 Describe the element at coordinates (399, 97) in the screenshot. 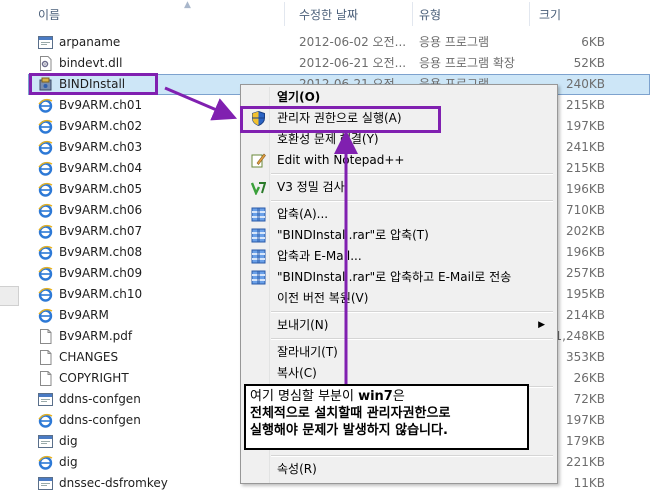

I see `menu-item: 열기(O)` at that location.